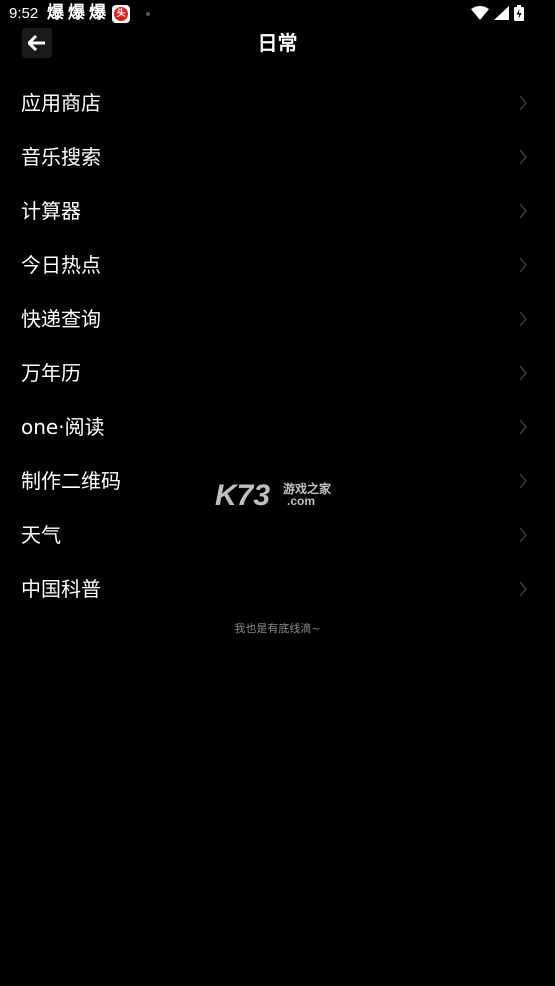 This screenshot has width=555, height=986. Describe the element at coordinates (61, 103) in the screenshot. I see `menu-item-label: 应用商店` at that location.